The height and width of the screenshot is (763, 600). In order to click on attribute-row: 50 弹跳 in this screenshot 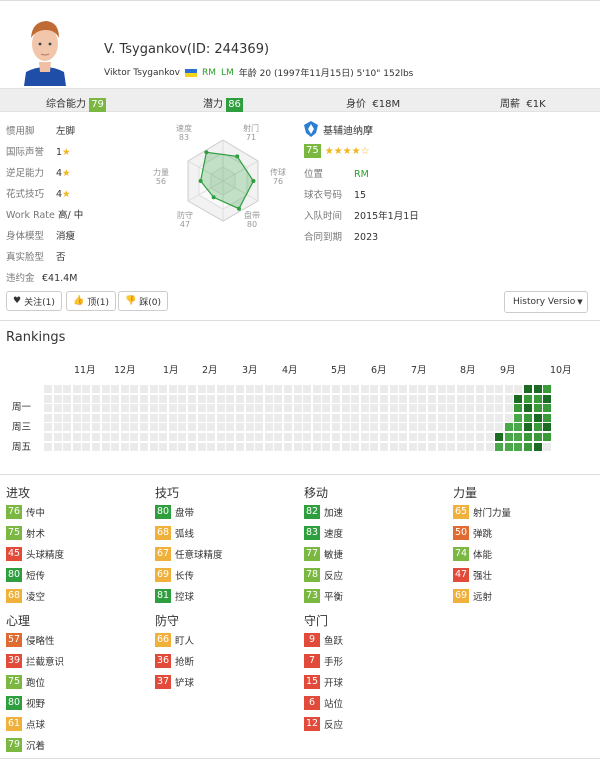, I will do `click(472, 533)`.